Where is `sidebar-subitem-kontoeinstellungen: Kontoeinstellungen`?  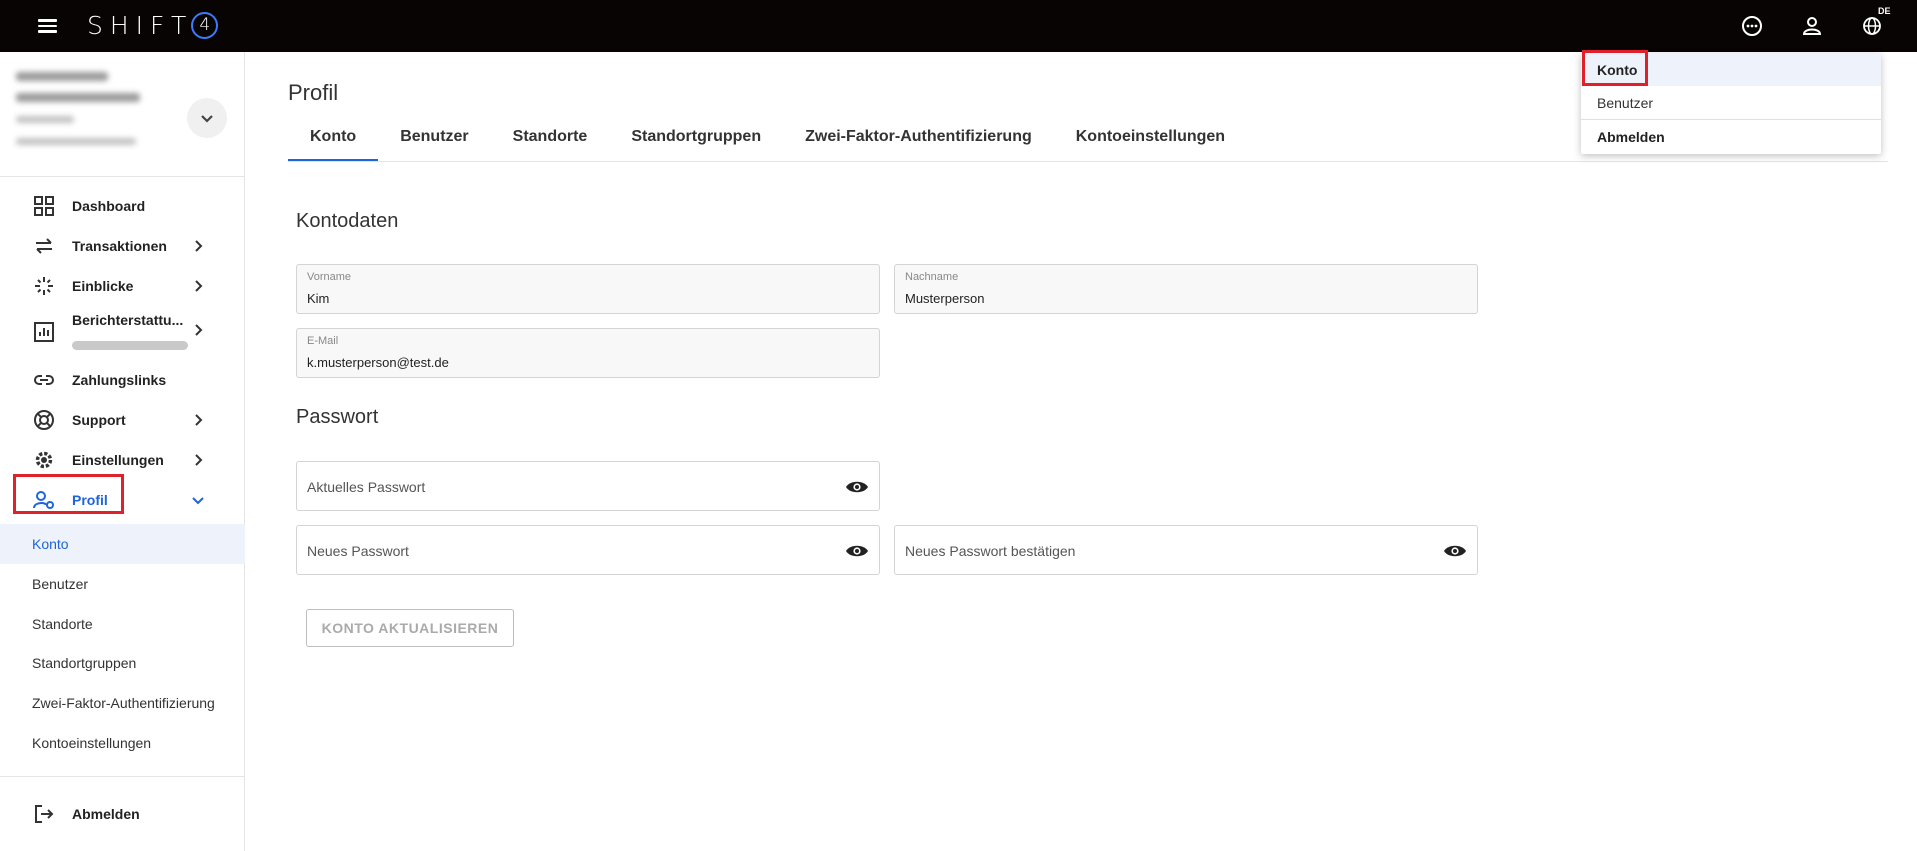 sidebar-subitem-kontoeinstellungen: Kontoeinstellungen is located at coordinates (122, 743).